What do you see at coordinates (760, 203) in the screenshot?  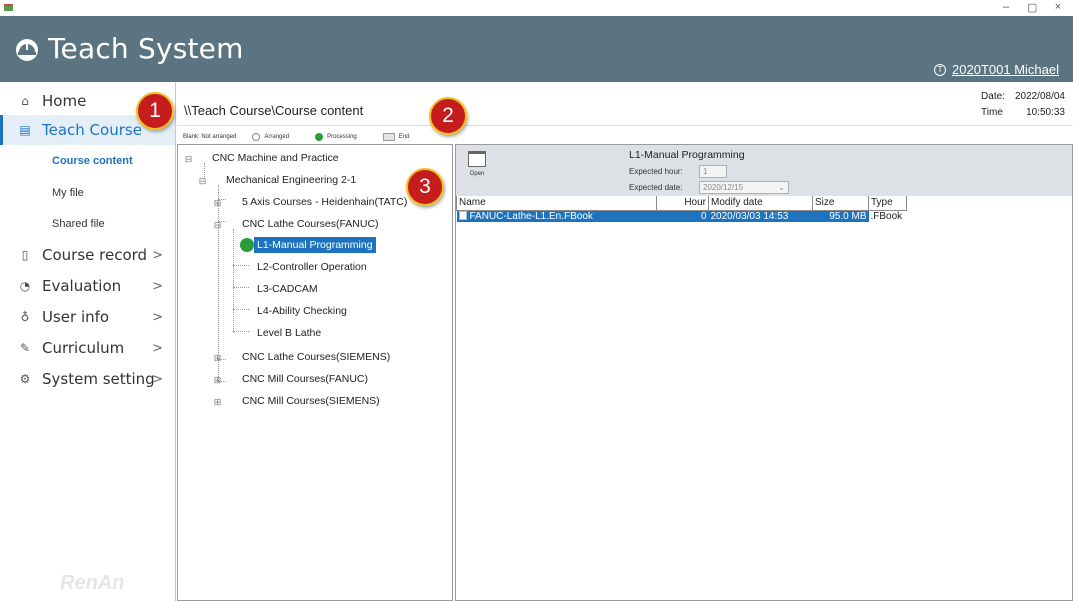 I see `column-header-modify-date: Modify date` at bounding box center [760, 203].